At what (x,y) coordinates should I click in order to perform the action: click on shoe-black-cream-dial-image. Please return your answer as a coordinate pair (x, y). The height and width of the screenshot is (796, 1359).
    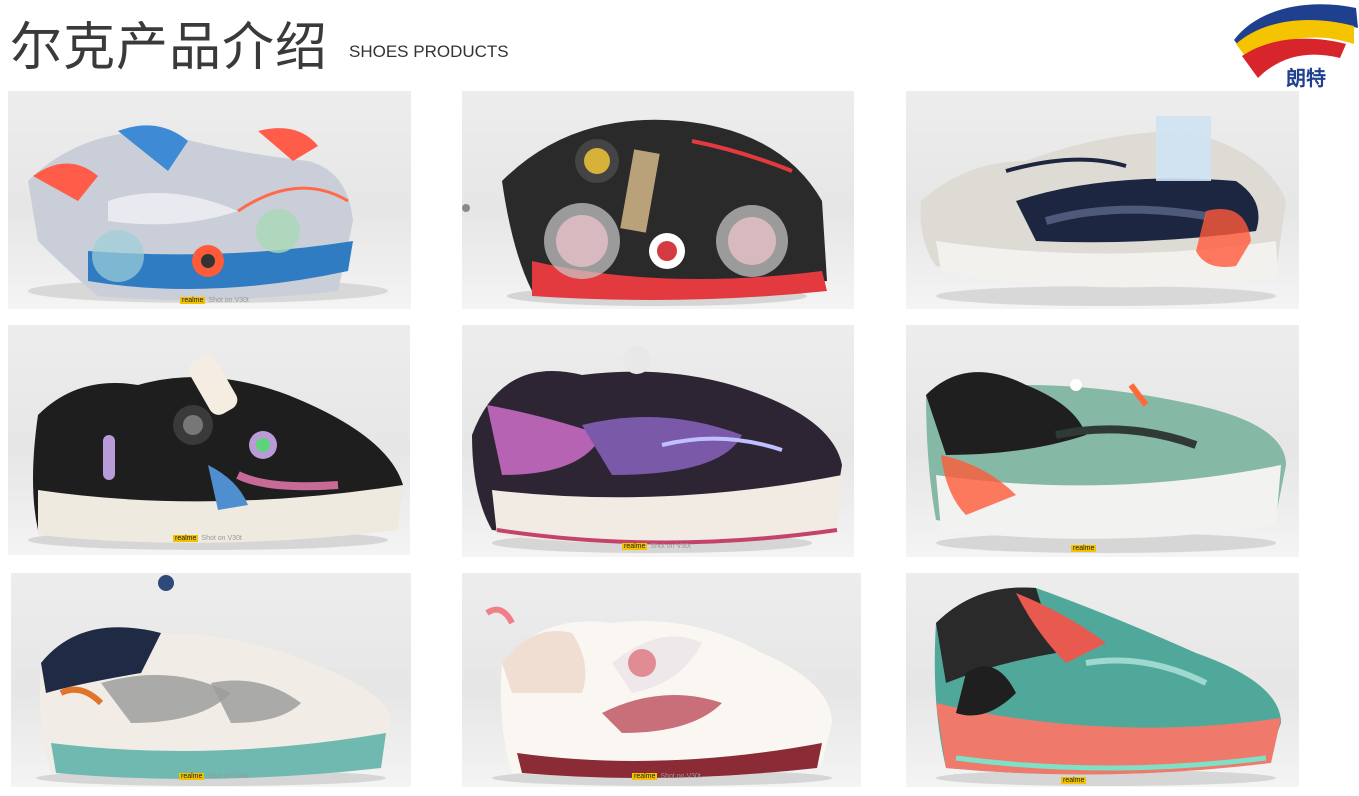
    Looking at the image, I should click on (215, 452).